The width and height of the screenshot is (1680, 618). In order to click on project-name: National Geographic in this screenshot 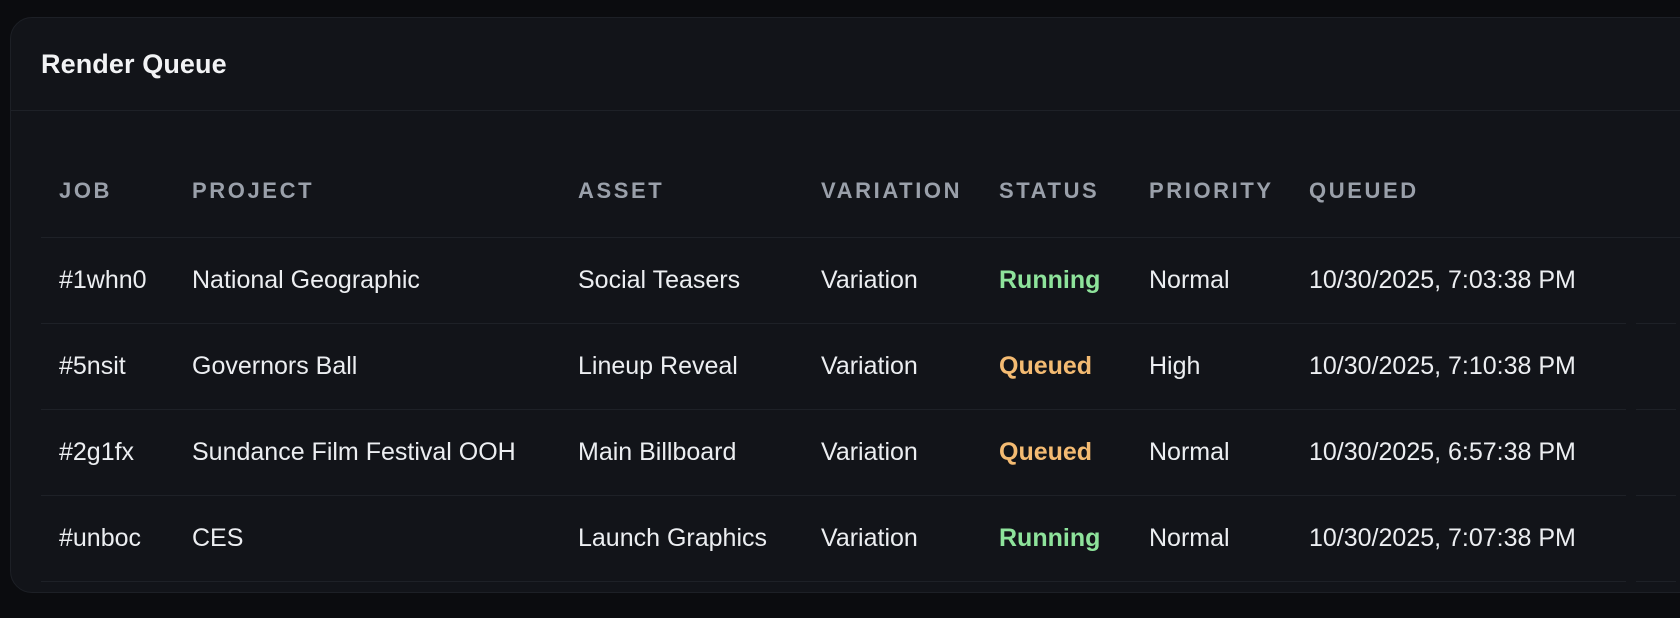, I will do `click(306, 280)`.